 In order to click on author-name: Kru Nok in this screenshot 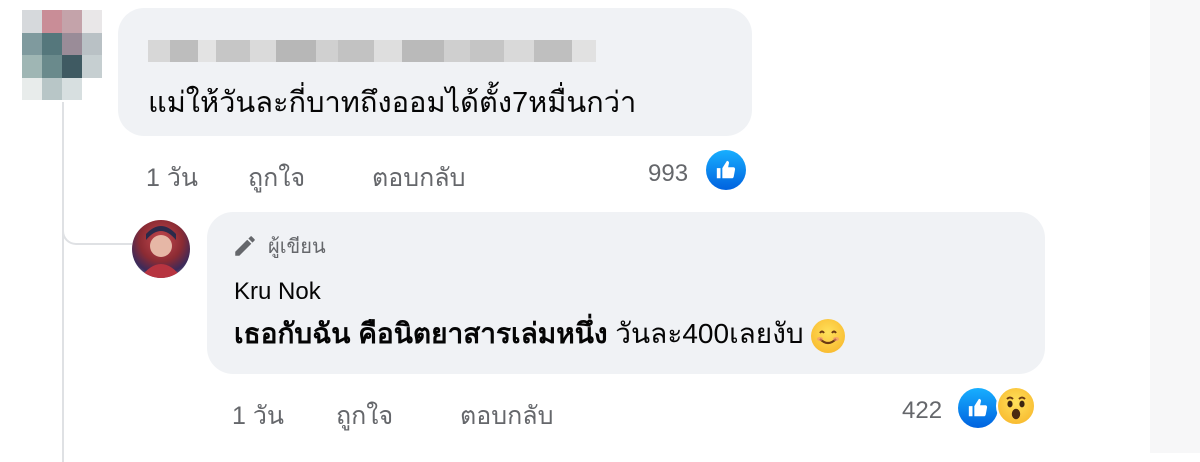, I will do `click(277, 292)`.